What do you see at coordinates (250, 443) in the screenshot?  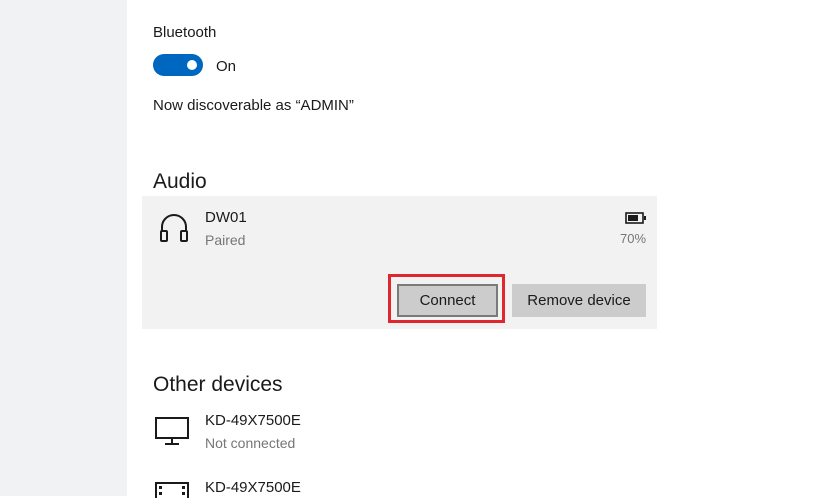 I see `device-status: Not connected` at bounding box center [250, 443].